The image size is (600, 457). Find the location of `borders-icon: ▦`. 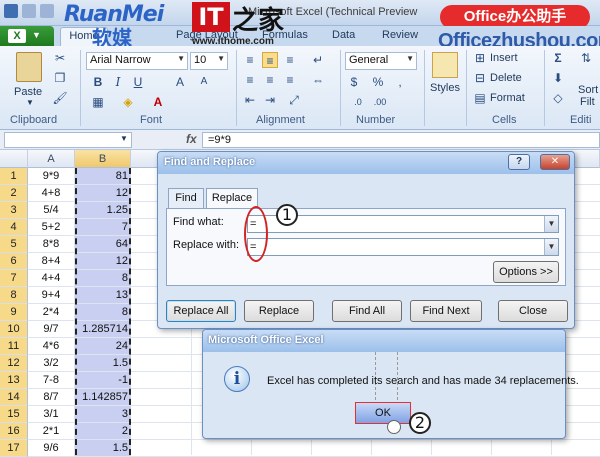

borders-icon: ▦ is located at coordinates (98, 102).